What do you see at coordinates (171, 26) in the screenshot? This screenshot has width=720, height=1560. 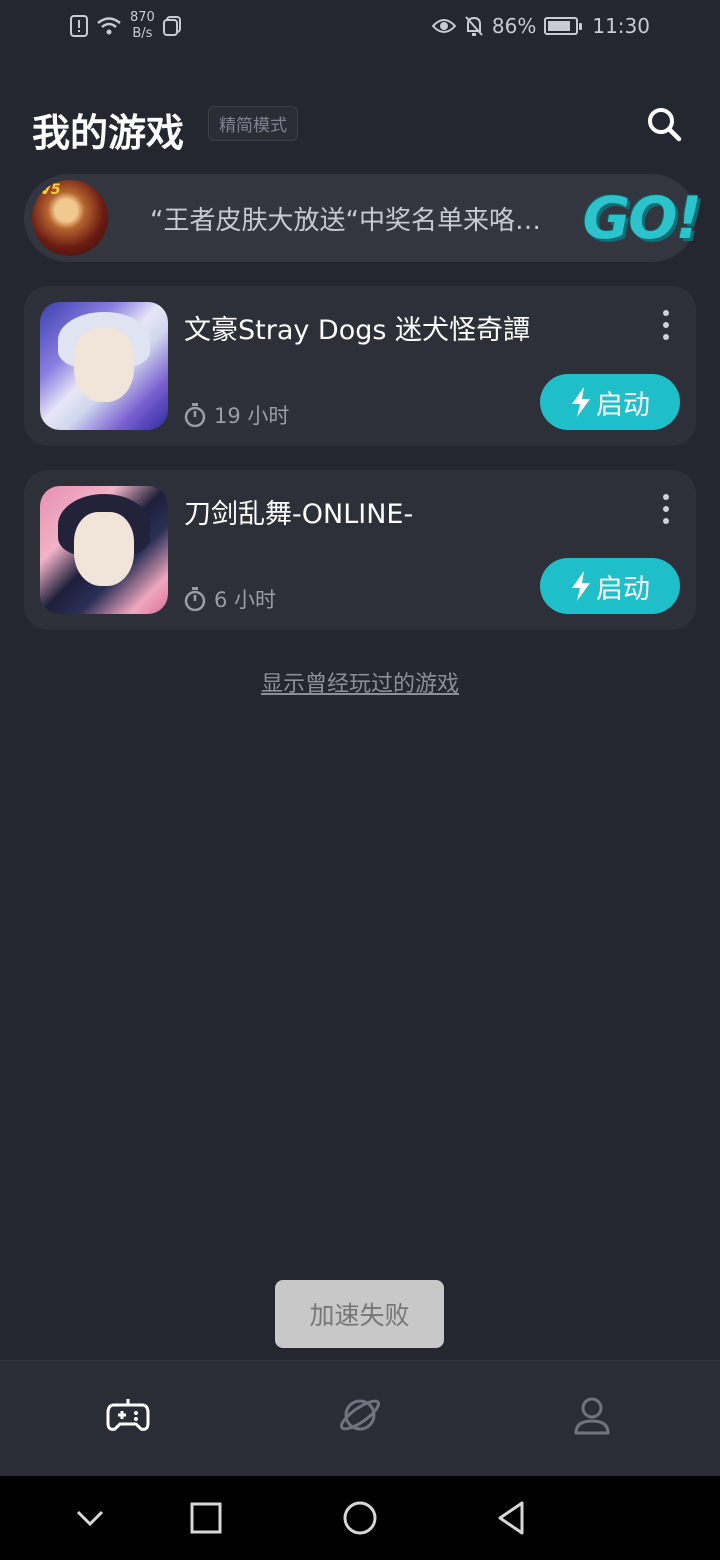 I see `sim-icon` at bounding box center [171, 26].